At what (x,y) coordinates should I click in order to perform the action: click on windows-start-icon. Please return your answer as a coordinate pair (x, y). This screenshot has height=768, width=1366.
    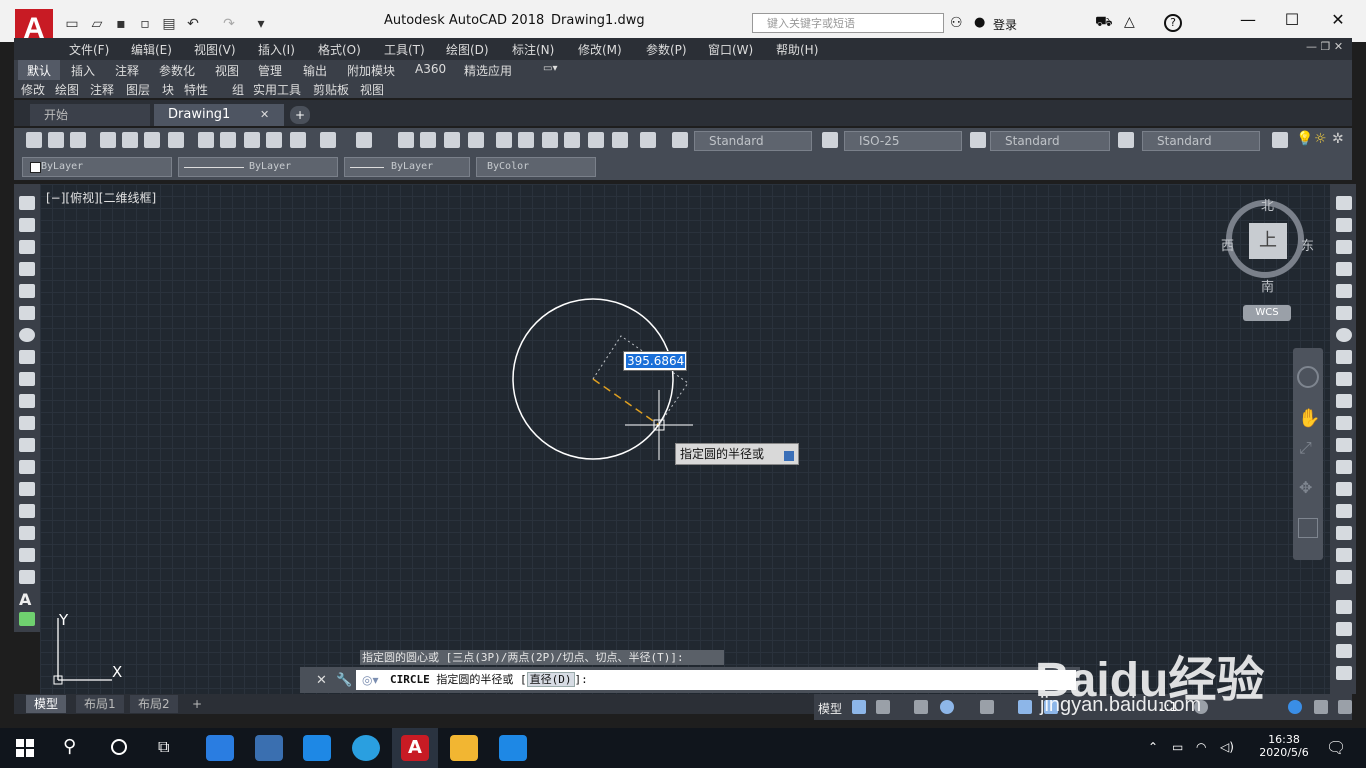
    Looking at the image, I should click on (25, 748).